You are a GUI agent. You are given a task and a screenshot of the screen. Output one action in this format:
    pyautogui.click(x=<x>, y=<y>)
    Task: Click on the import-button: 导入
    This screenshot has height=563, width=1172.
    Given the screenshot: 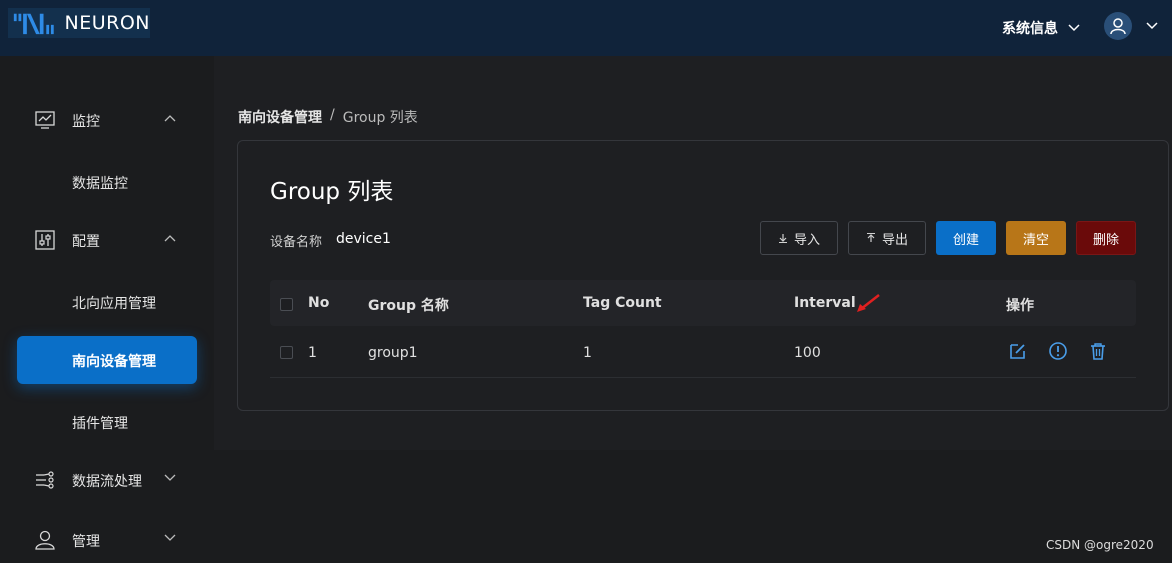 What is the action you would take?
    pyautogui.click(x=799, y=238)
    